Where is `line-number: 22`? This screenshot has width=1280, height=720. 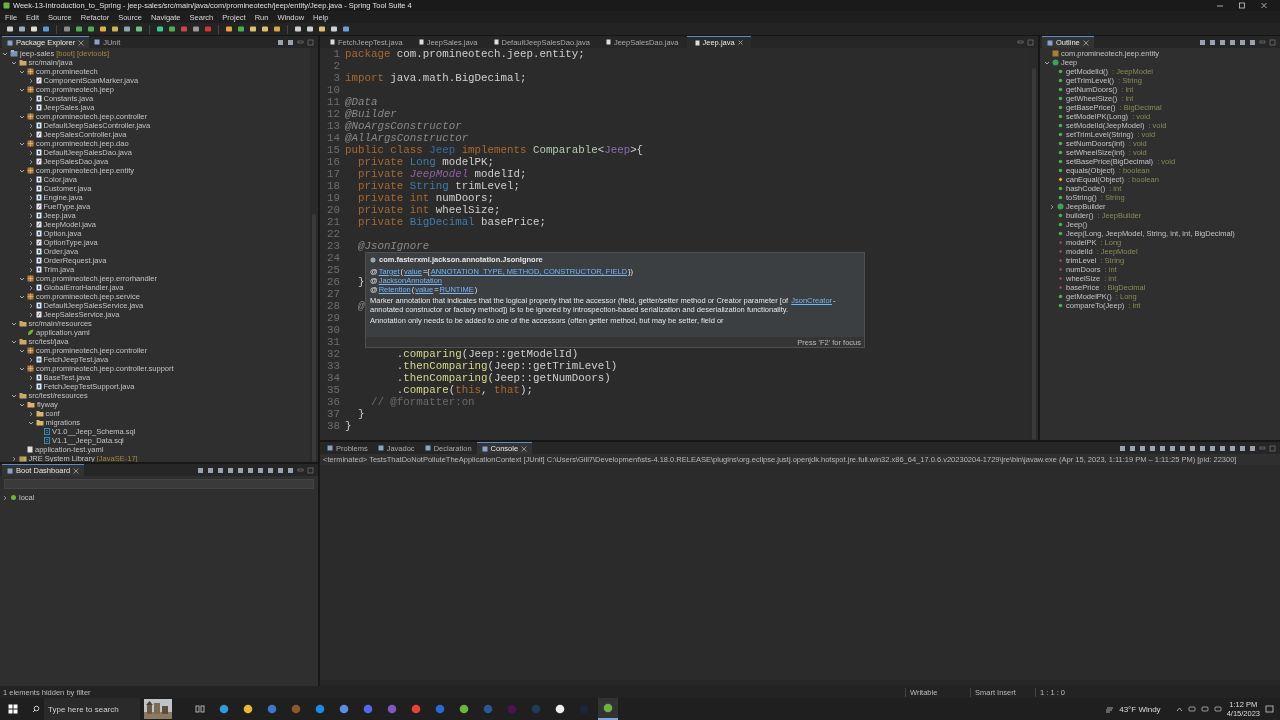 line-number: 22 is located at coordinates (333, 234).